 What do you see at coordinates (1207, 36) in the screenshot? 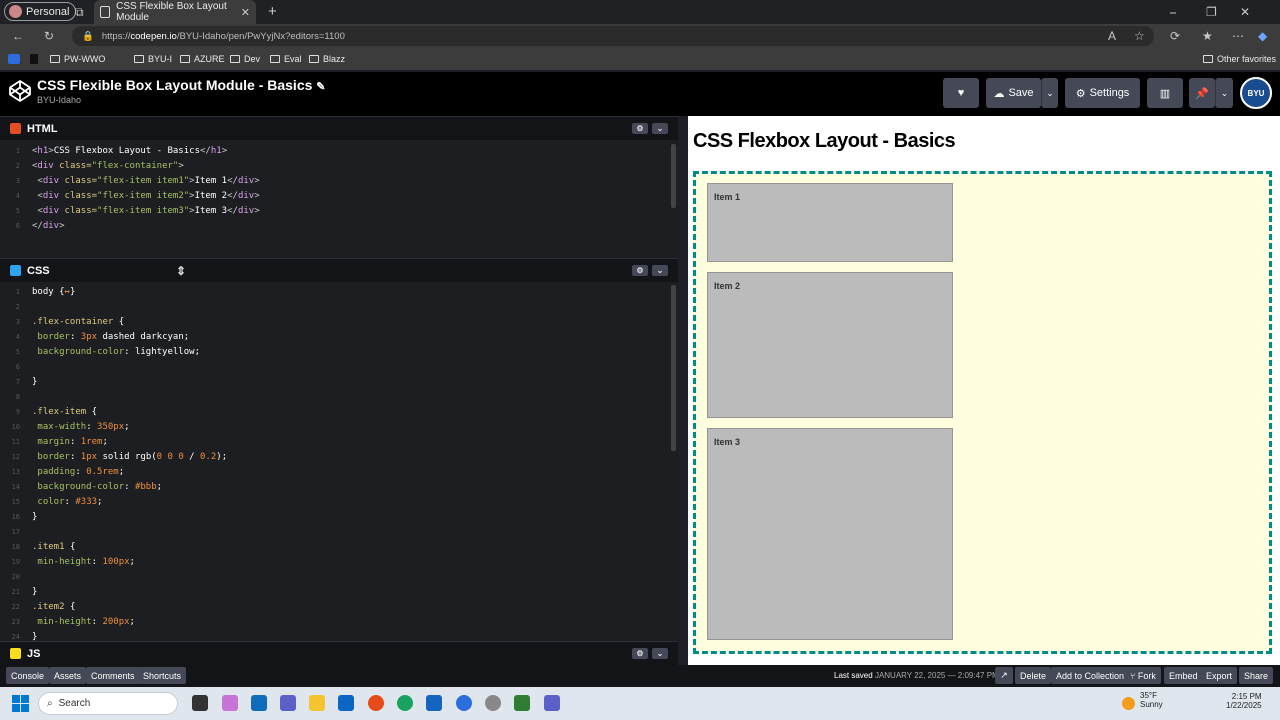
I see `favorites-icon: ★` at bounding box center [1207, 36].